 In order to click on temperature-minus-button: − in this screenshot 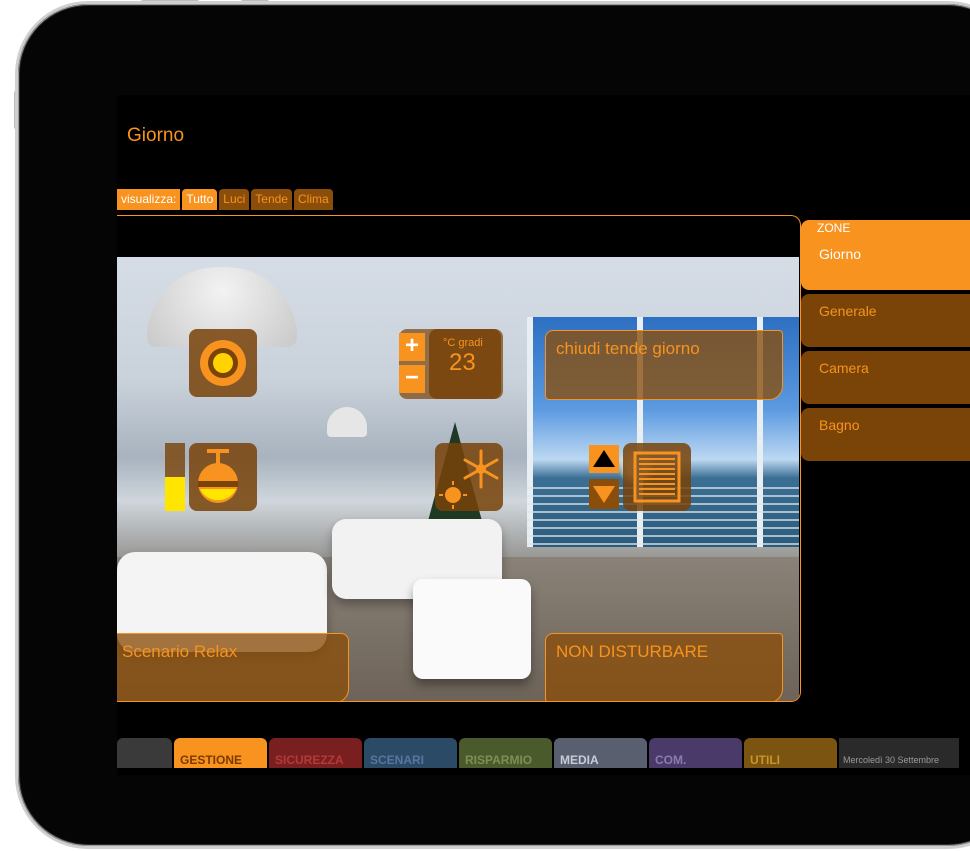, I will do `click(412, 379)`.